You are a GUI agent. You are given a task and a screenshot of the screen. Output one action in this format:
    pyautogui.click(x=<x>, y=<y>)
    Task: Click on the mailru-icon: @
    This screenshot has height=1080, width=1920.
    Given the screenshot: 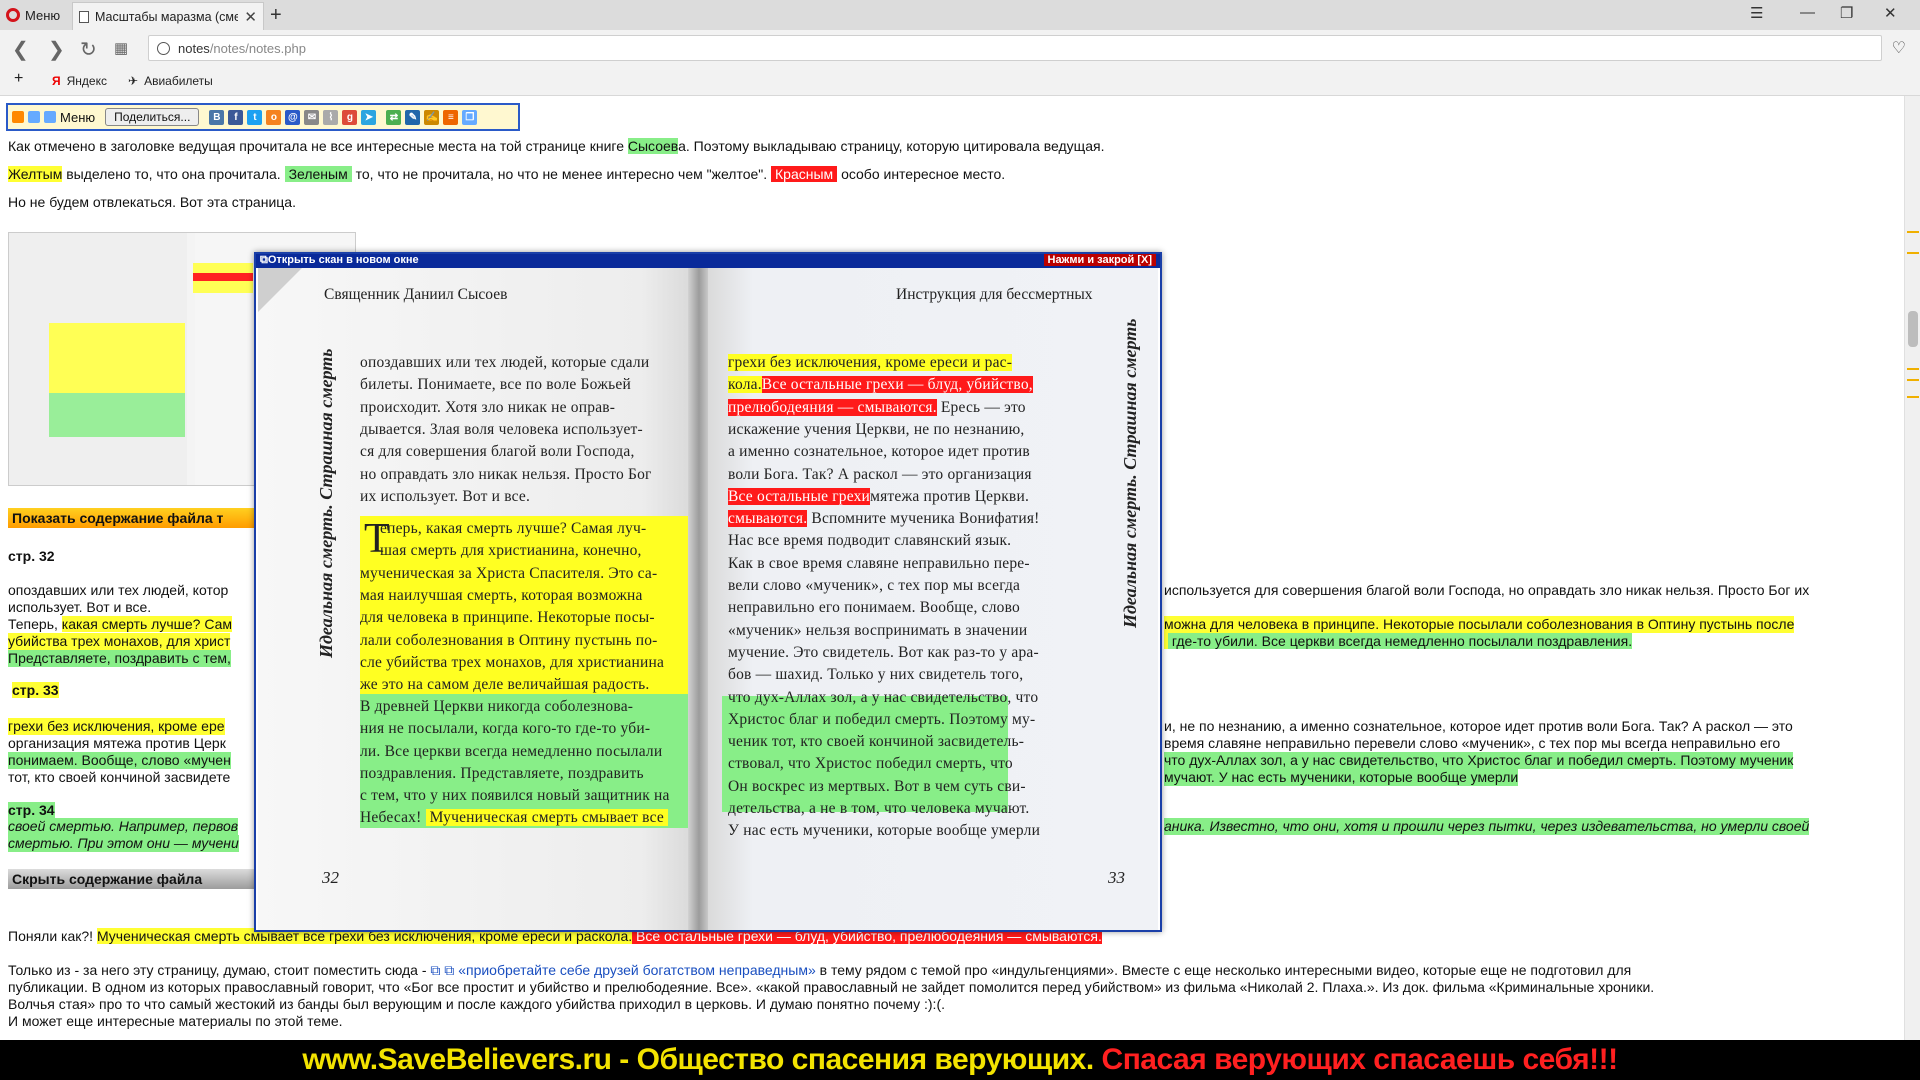 What is the action you would take?
    pyautogui.click(x=293, y=117)
    